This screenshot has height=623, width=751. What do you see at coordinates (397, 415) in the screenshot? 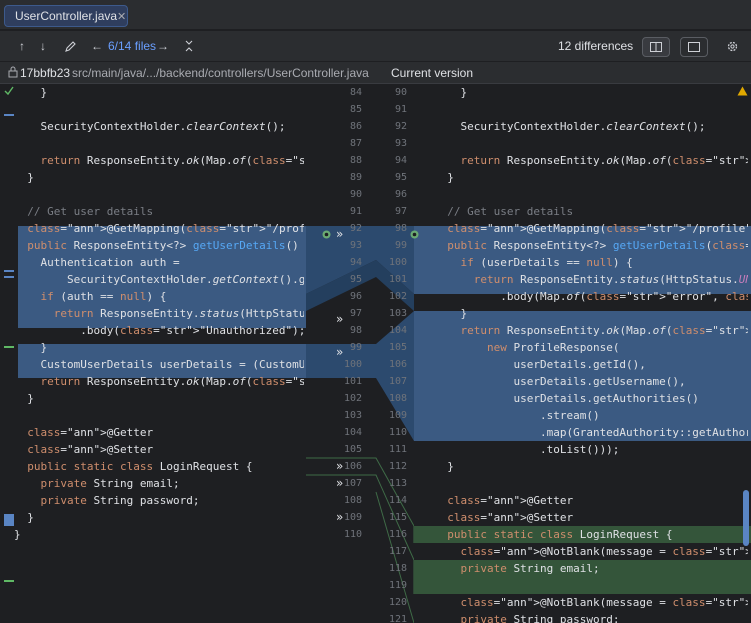
I see `line-number: 109` at bounding box center [397, 415].